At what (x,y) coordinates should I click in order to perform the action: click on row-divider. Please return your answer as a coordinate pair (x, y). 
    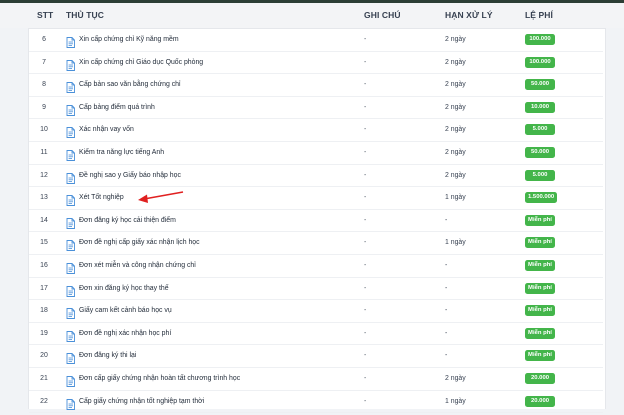
    Looking at the image, I should click on (316, 413).